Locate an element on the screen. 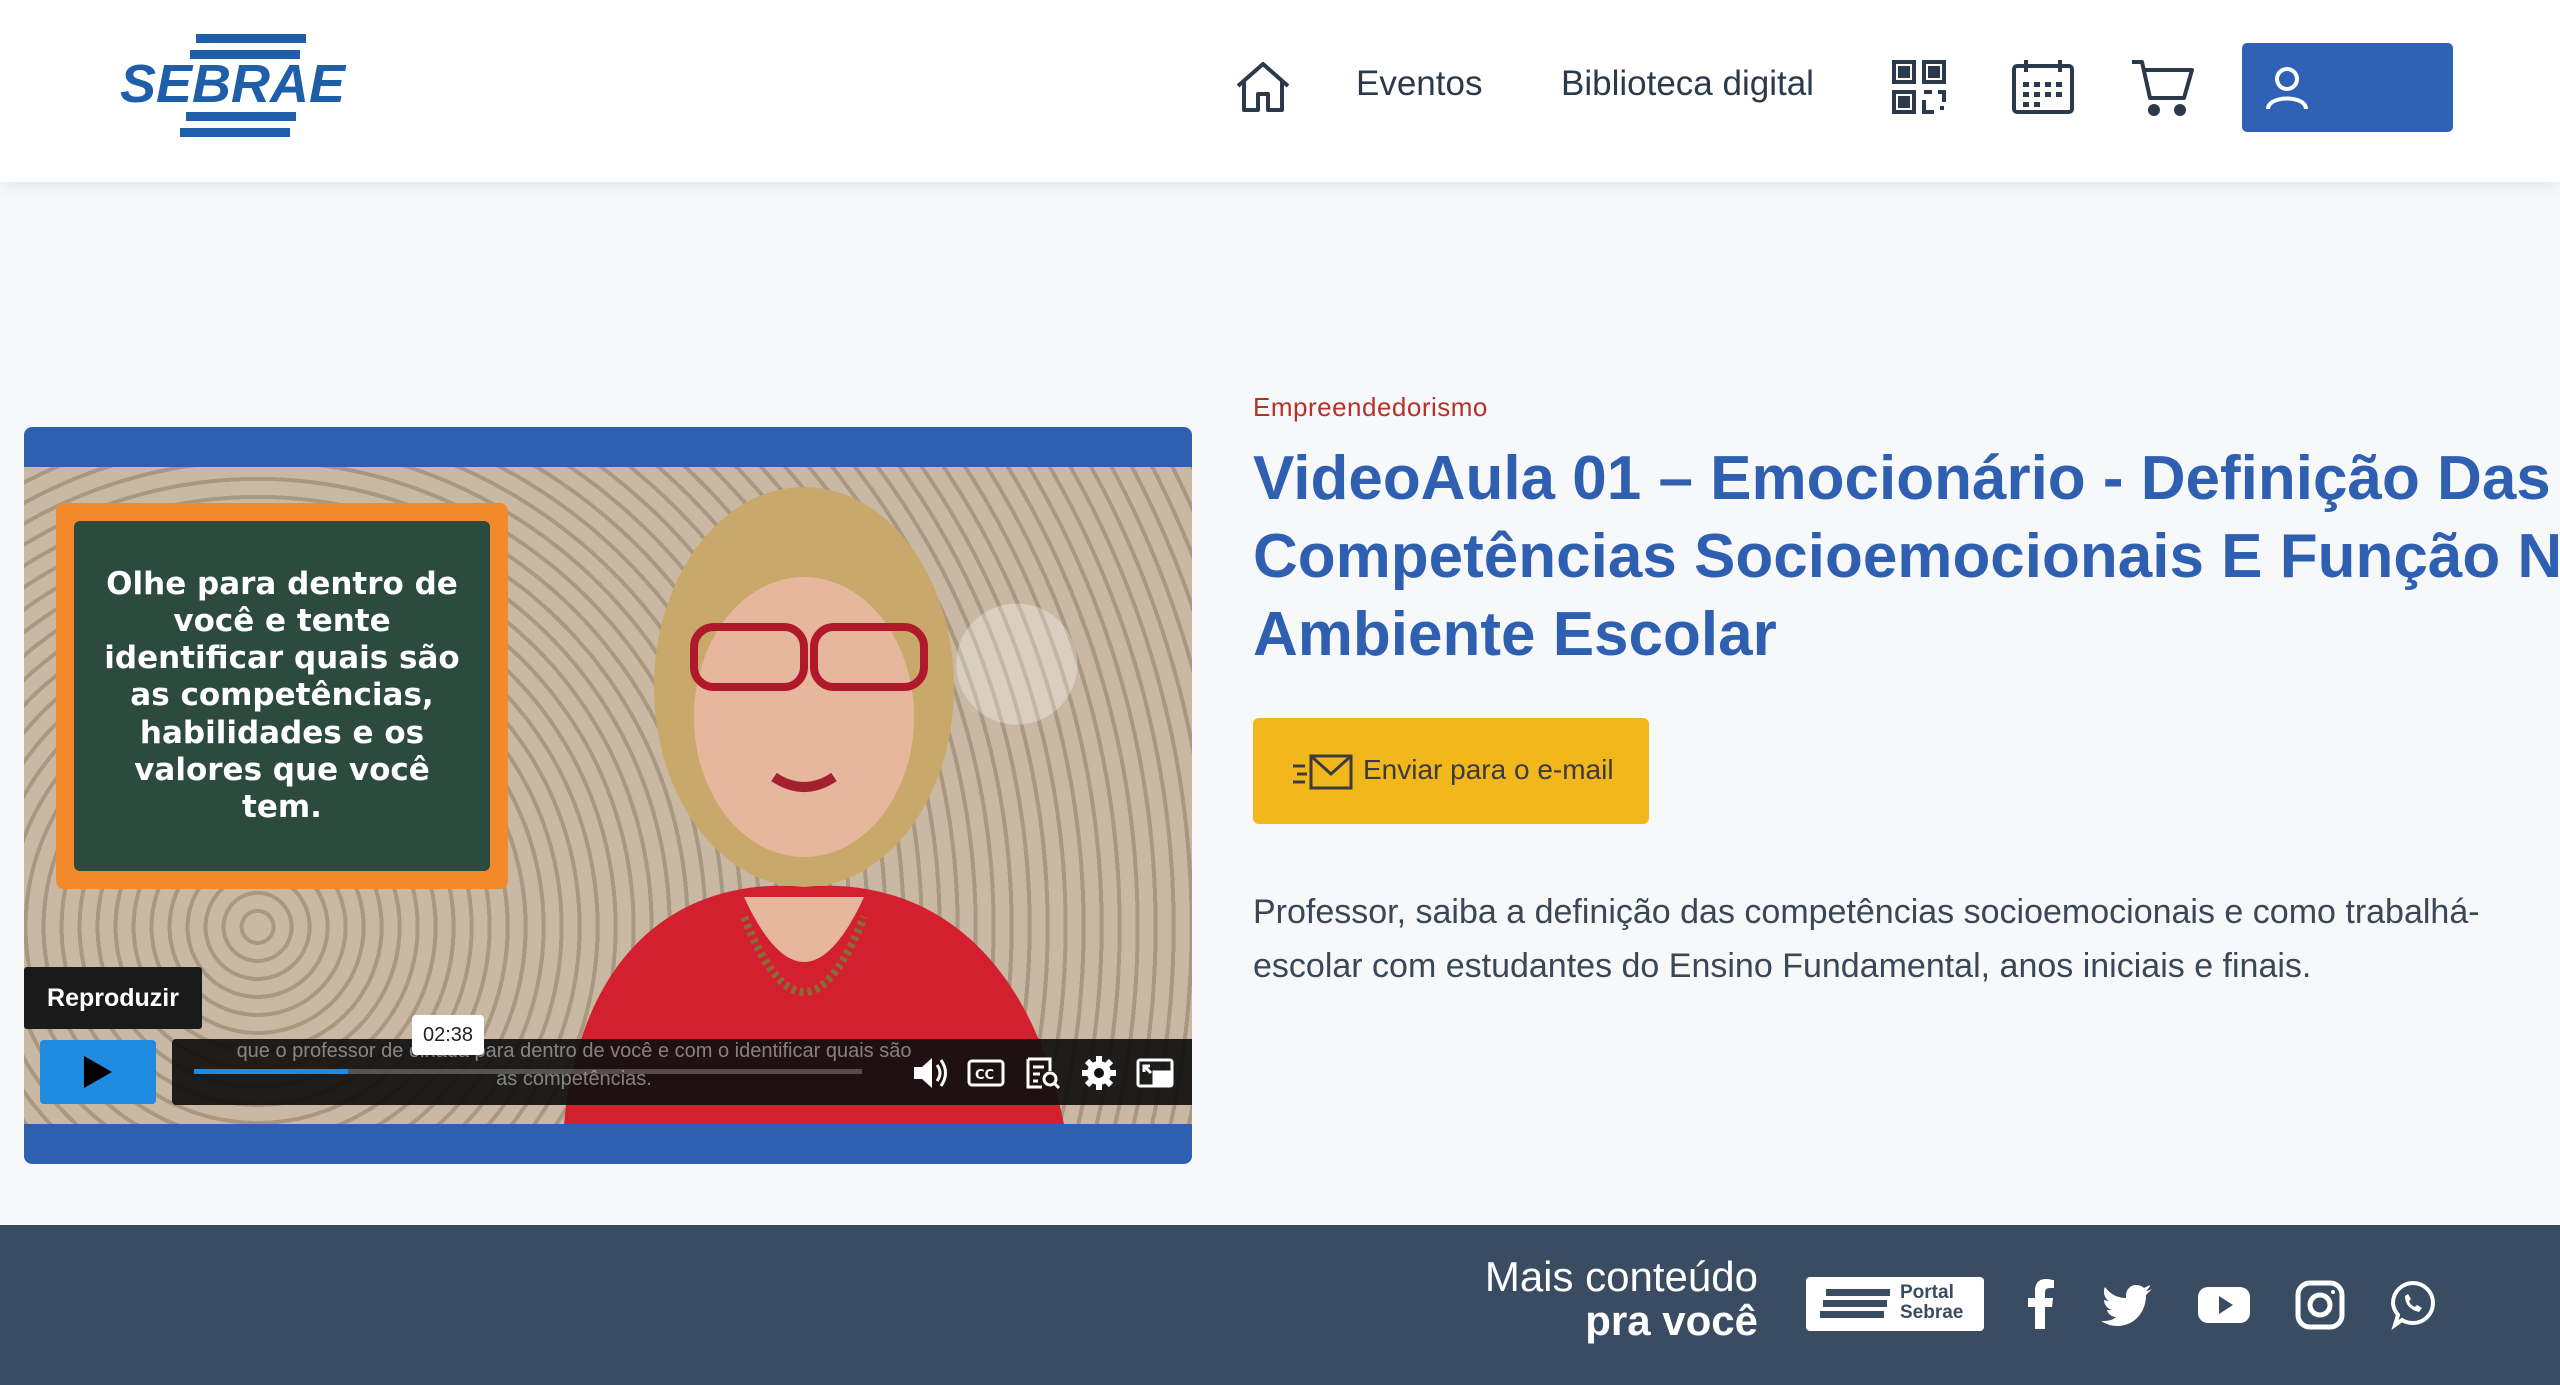 Image resolution: width=2560 pixels, height=1385 pixels. sebrae-logo: SEBRAE is located at coordinates (233, 87).